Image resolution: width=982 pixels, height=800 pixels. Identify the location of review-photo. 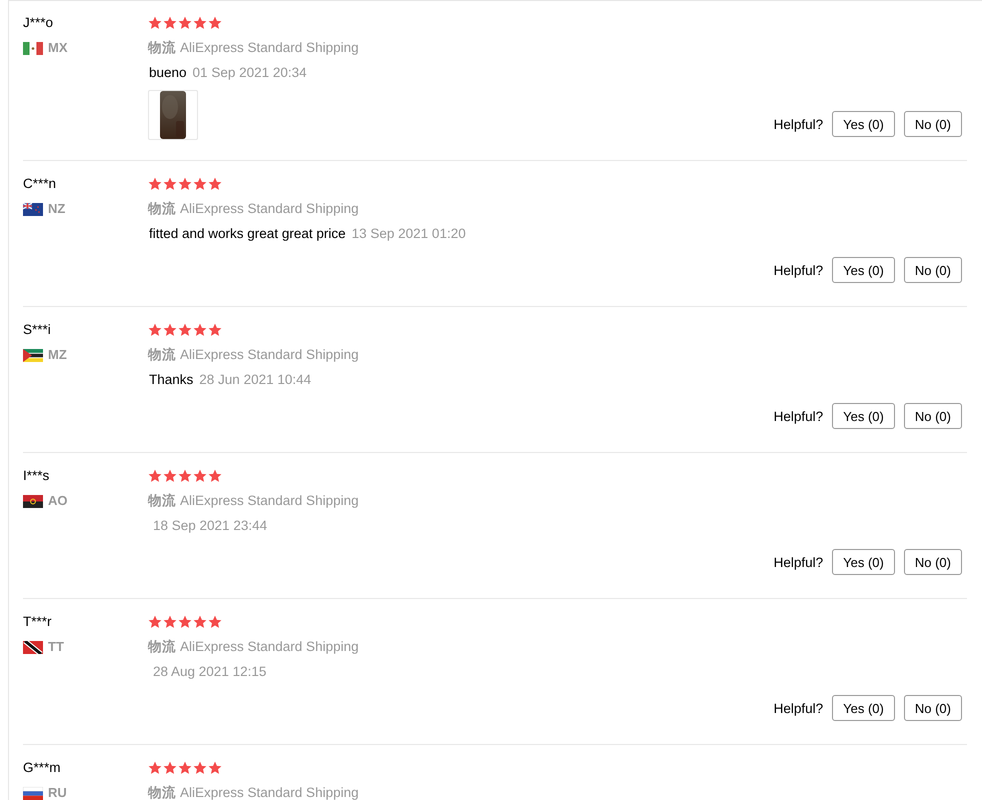
(173, 115).